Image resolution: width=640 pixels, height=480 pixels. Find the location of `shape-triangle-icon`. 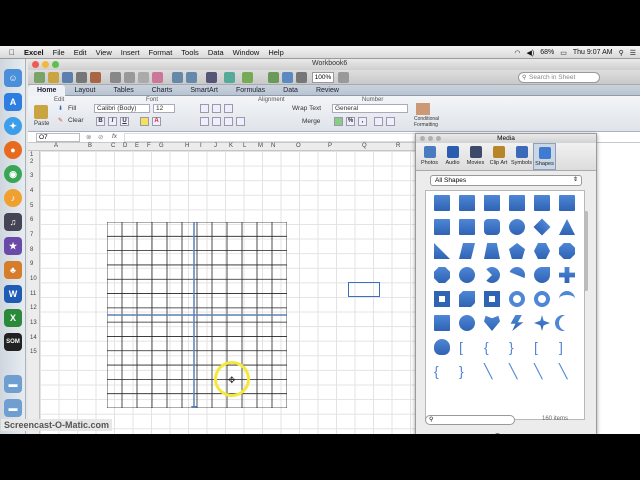

shape-triangle-icon is located at coordinates (567, 227).